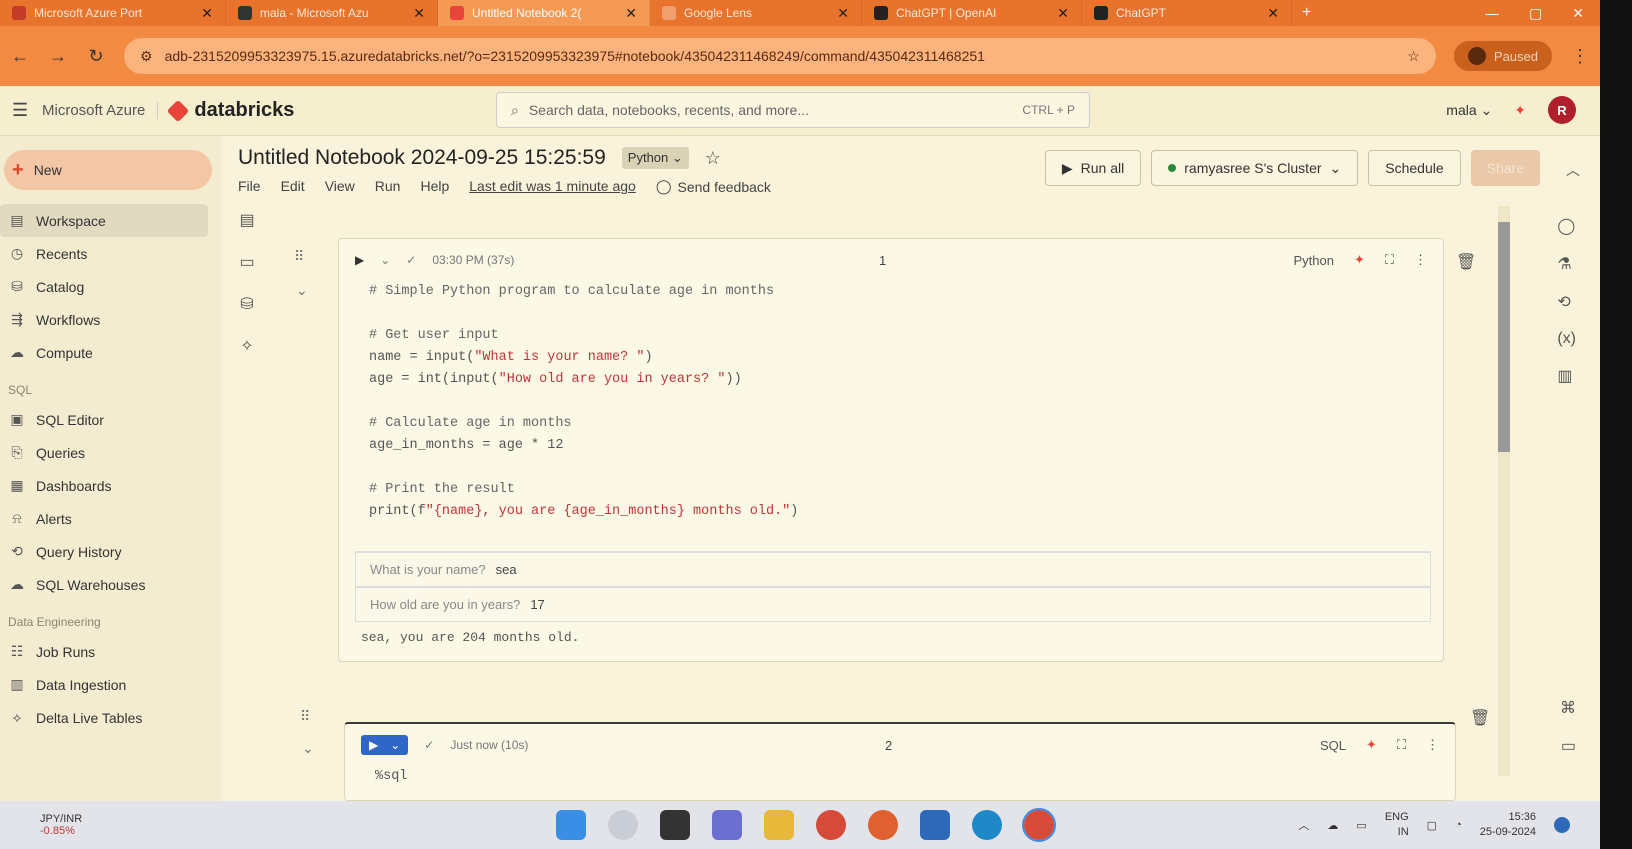 The height and width of the screenshot is (849, 1632). I want to click on sidebar-item-workflows: ⇶ Workflows, so click(111, 319).